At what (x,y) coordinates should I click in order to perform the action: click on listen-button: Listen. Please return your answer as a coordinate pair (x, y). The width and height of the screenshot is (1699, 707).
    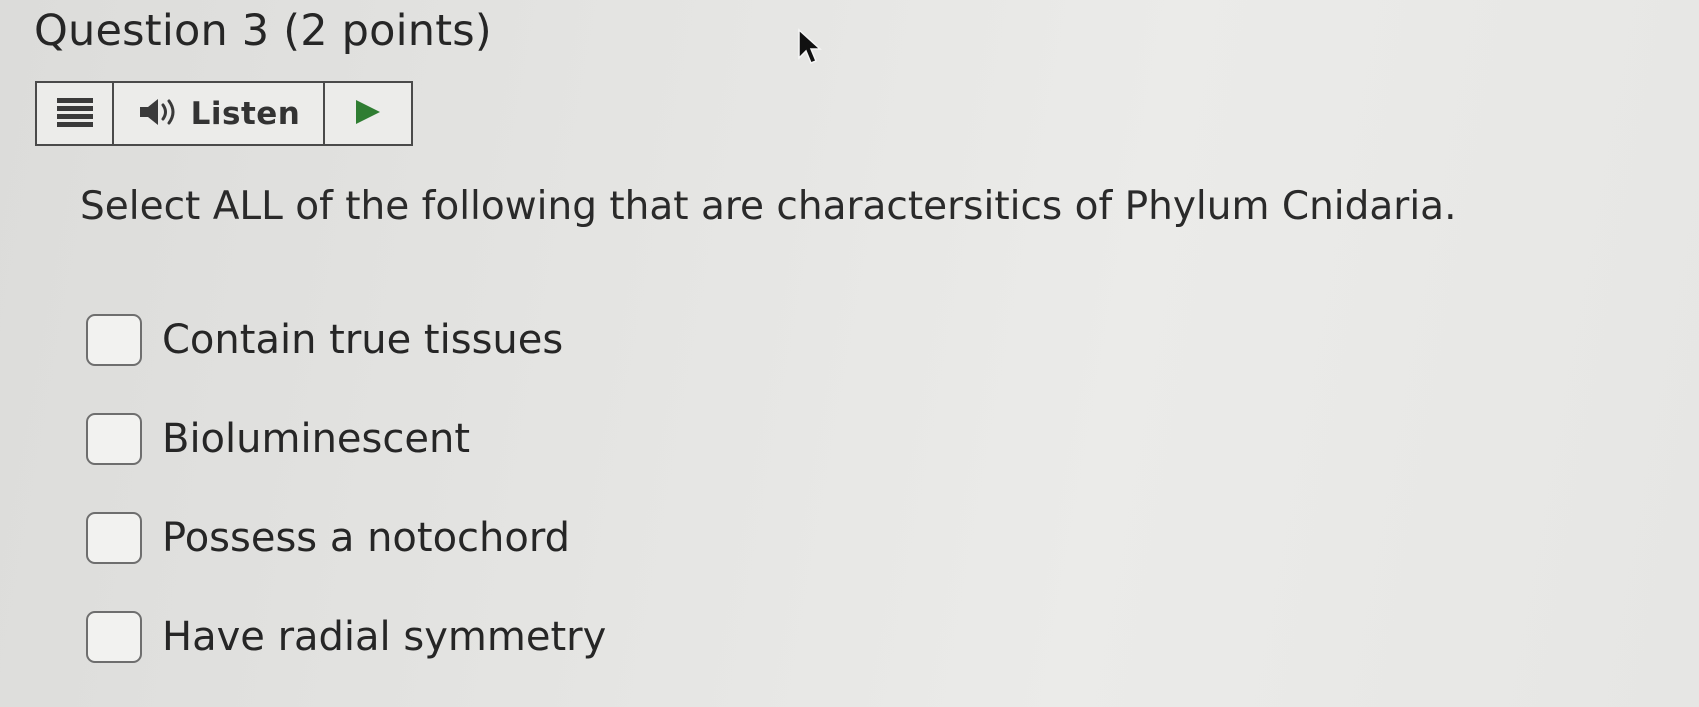
    Looking at the image, I should click on (219, 113).